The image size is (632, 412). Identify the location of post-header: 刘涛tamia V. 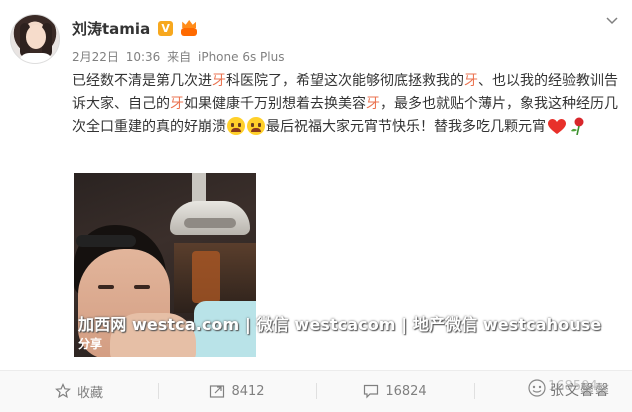
(135, 28).